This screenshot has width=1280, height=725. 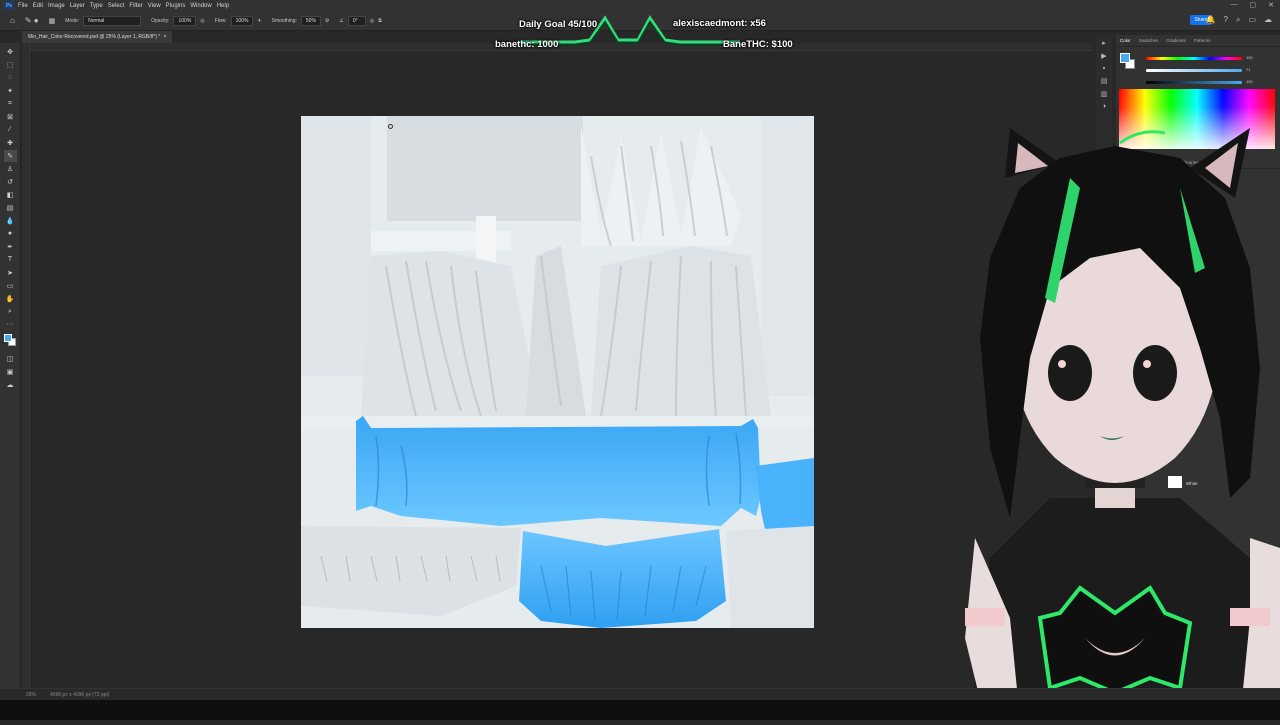 I want to click on brightness-slider, so click(x=1194, y=82).